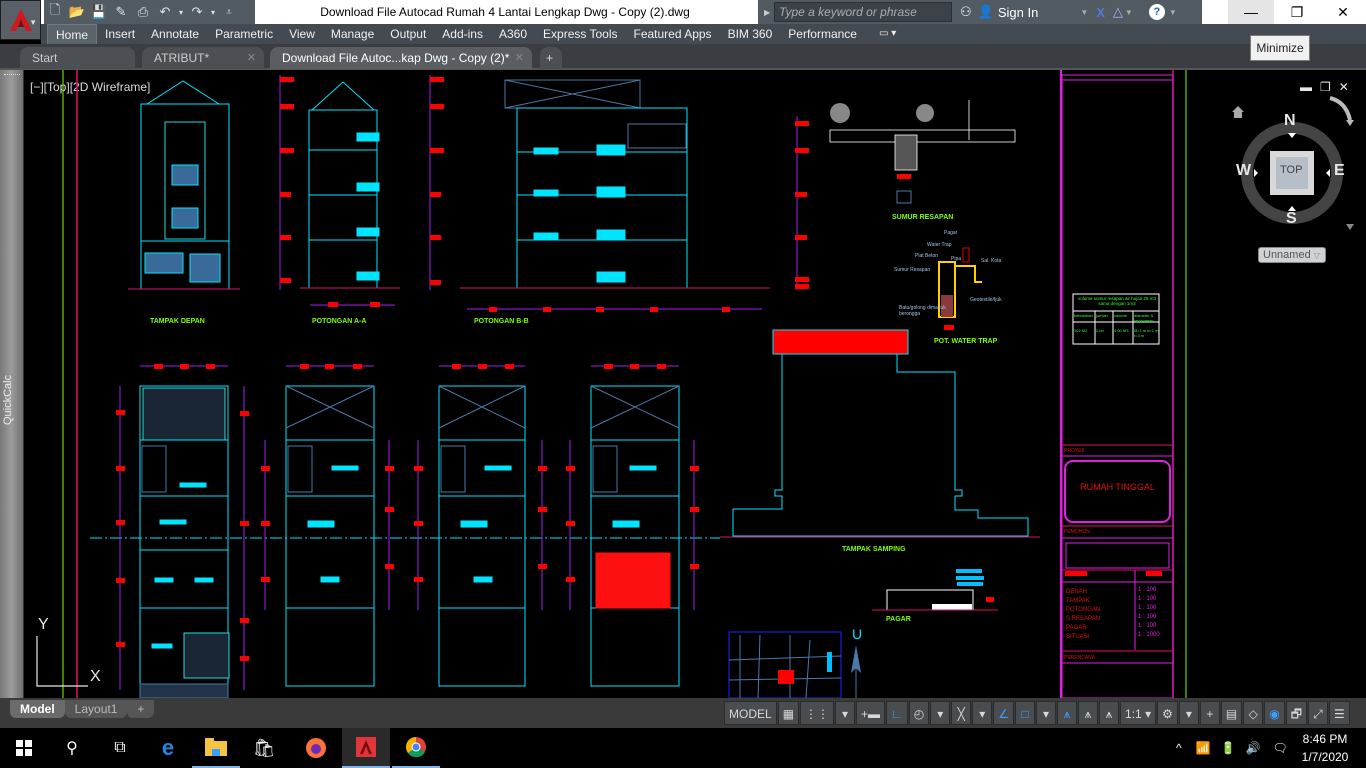  Describe the element at coordinates (845, 713) in the screenshot. I see `snap-dropdown-icon: ▾` at that location.